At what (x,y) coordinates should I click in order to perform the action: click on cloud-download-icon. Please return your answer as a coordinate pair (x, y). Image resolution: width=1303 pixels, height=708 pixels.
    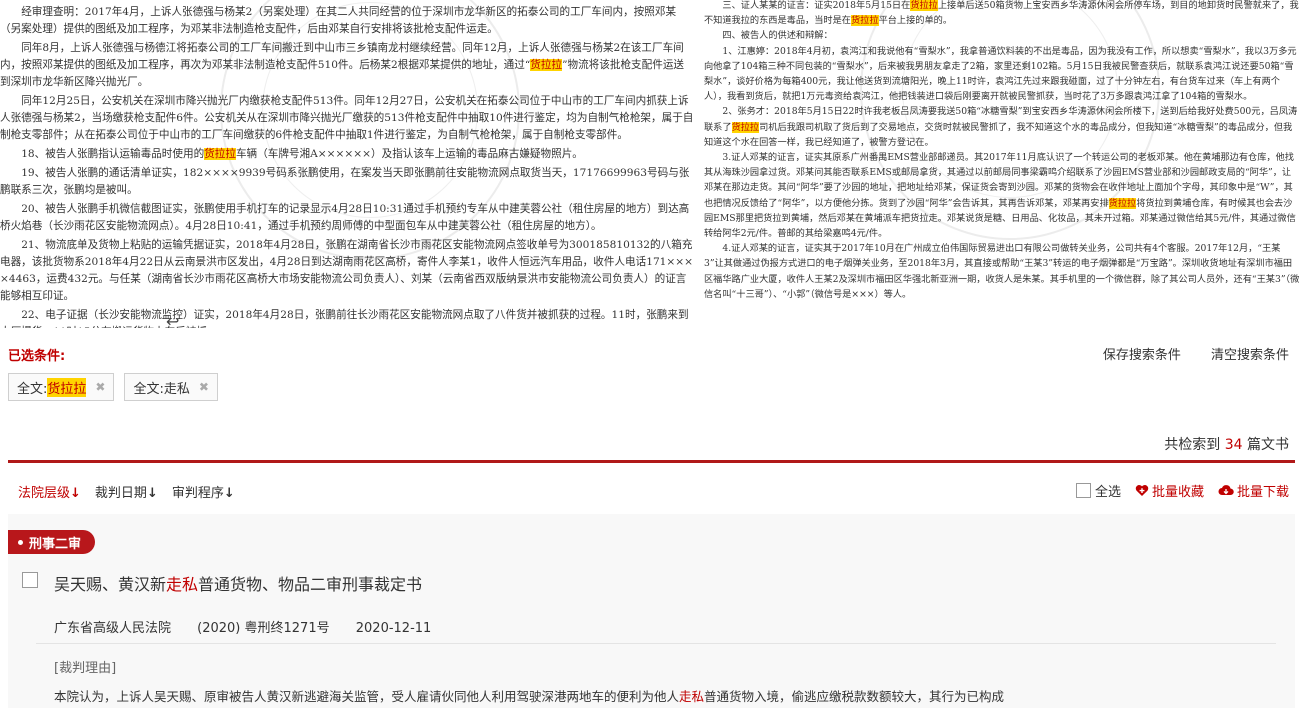
    Looking at the image, I should click on (1226, 490).